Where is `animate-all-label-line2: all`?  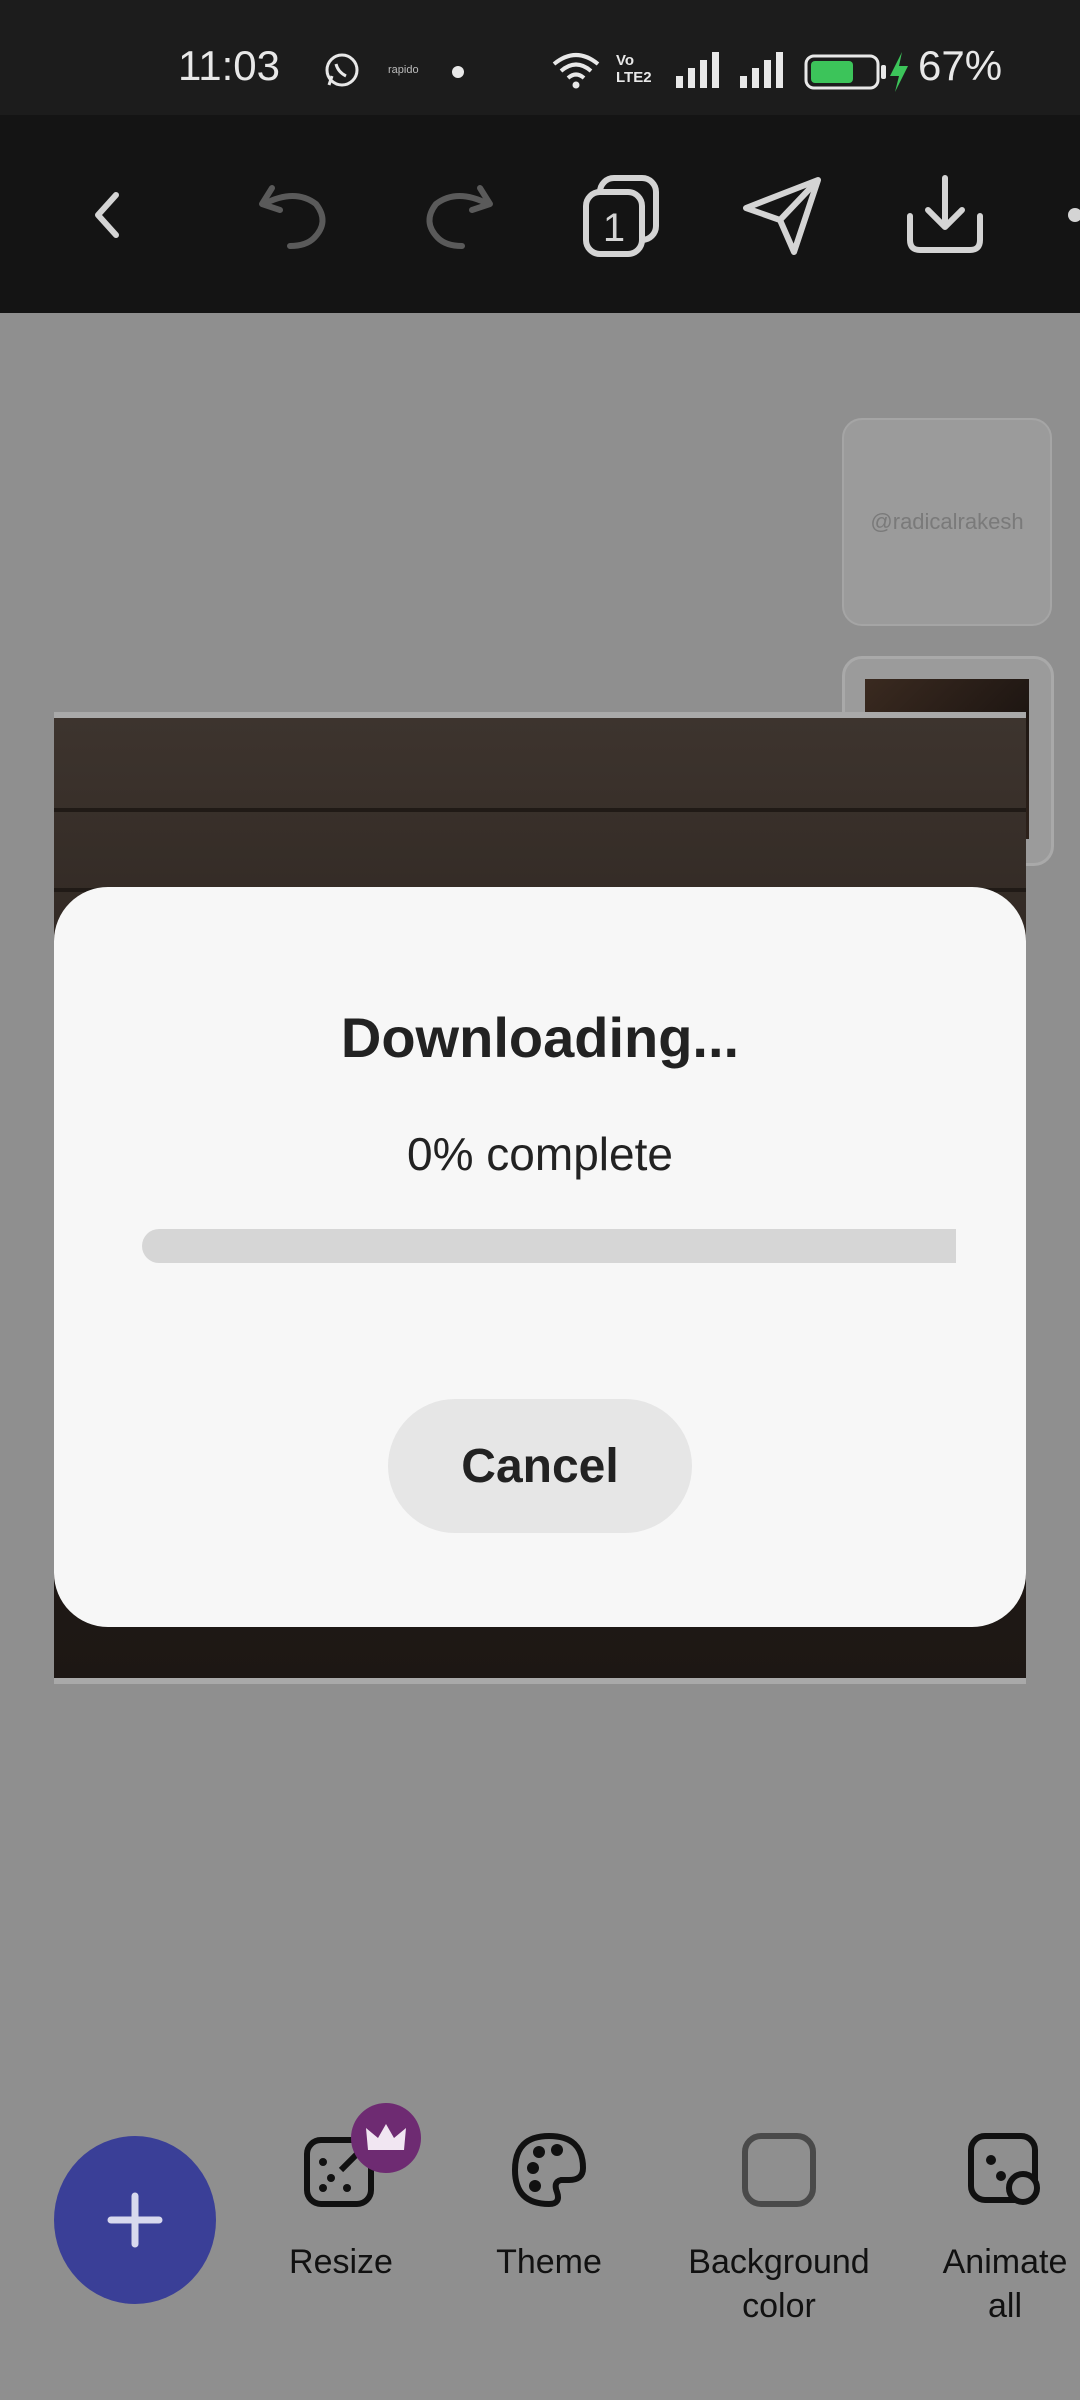 animate-all-label-line2: all is located at coordinates (1005, 2306).